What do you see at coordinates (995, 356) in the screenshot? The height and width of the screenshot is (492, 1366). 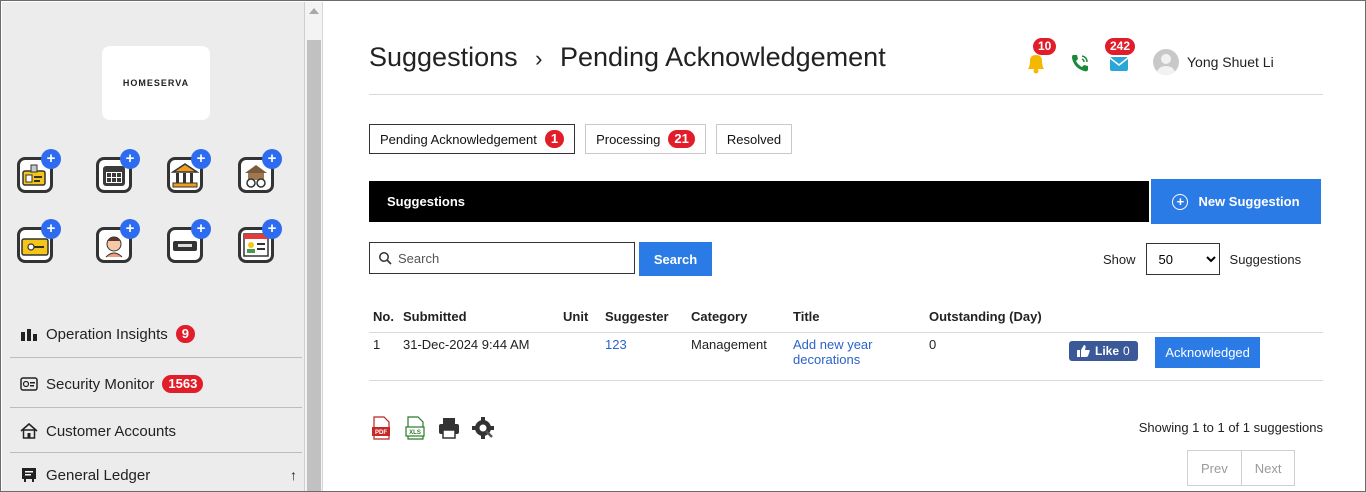 I see `cell-outstanding: 0` at bounding box center [995, 356].